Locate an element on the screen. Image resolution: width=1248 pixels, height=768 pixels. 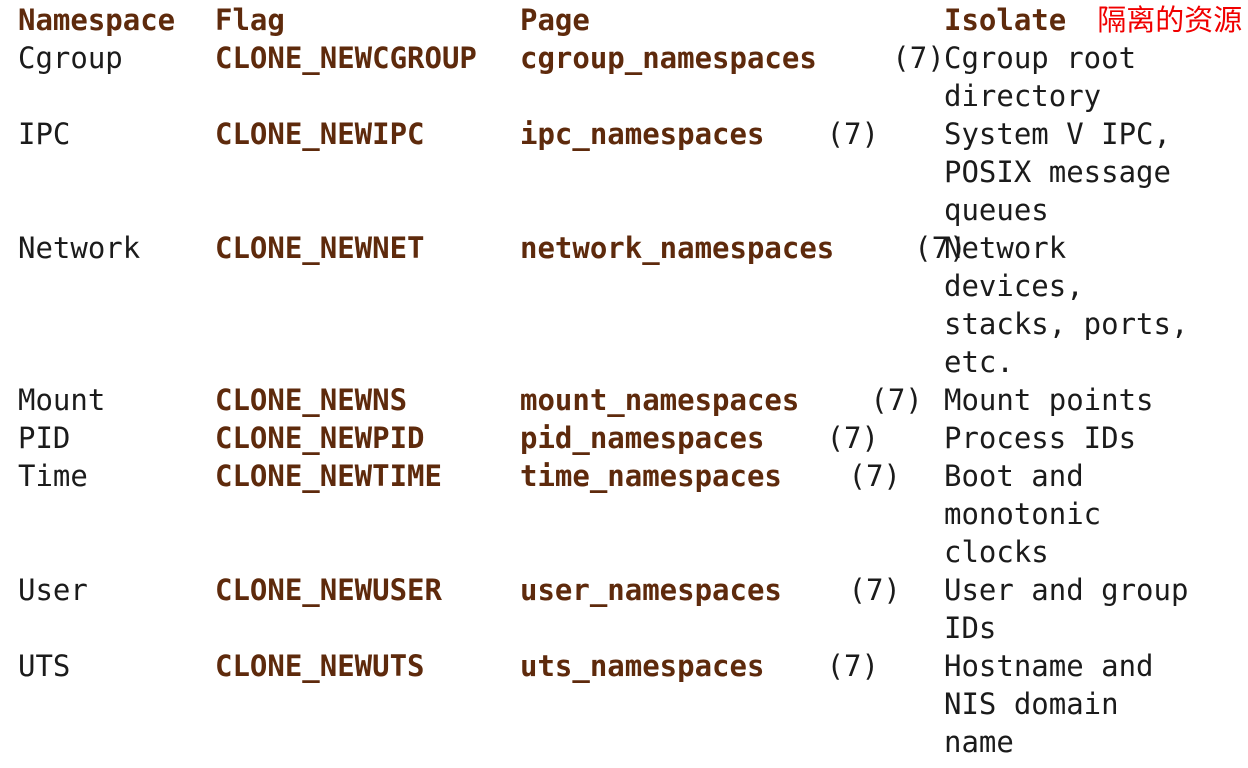
cell-isolates-line: stacks, ports, is located at coordinates (1066, 324).